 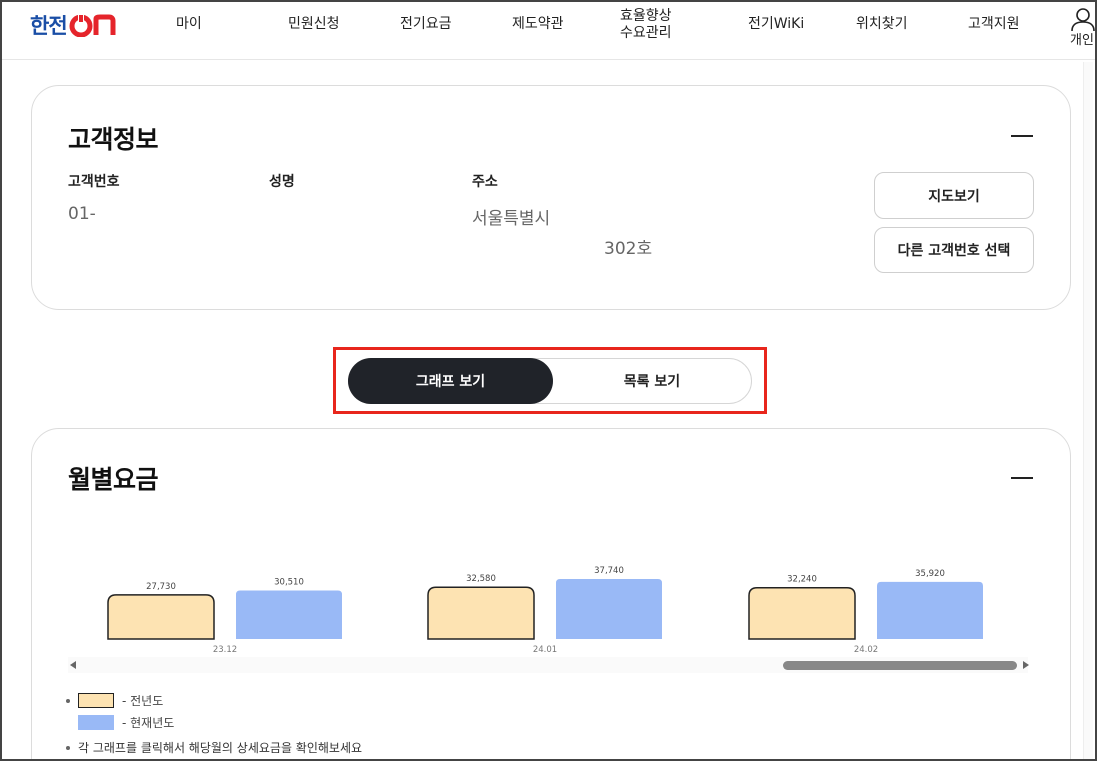 What do you see at coordinates (646, 25) in the screenshot?
I see `nav-efficiency: 효율향상 수요관리` at bounding box center [646, 25].